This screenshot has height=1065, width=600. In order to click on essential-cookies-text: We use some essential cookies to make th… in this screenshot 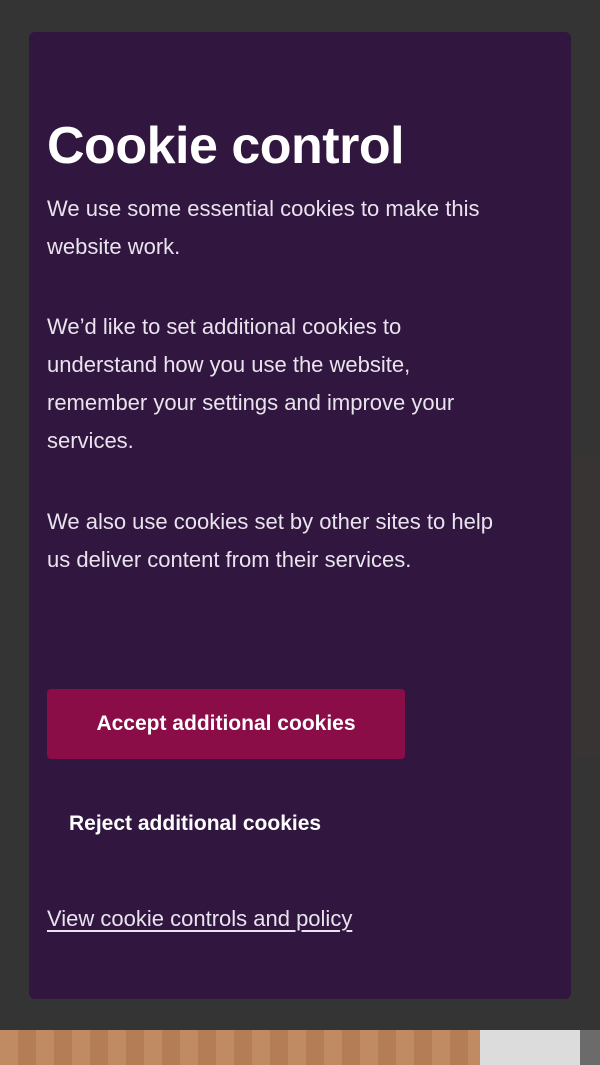, I will do `click(263, 227)`.